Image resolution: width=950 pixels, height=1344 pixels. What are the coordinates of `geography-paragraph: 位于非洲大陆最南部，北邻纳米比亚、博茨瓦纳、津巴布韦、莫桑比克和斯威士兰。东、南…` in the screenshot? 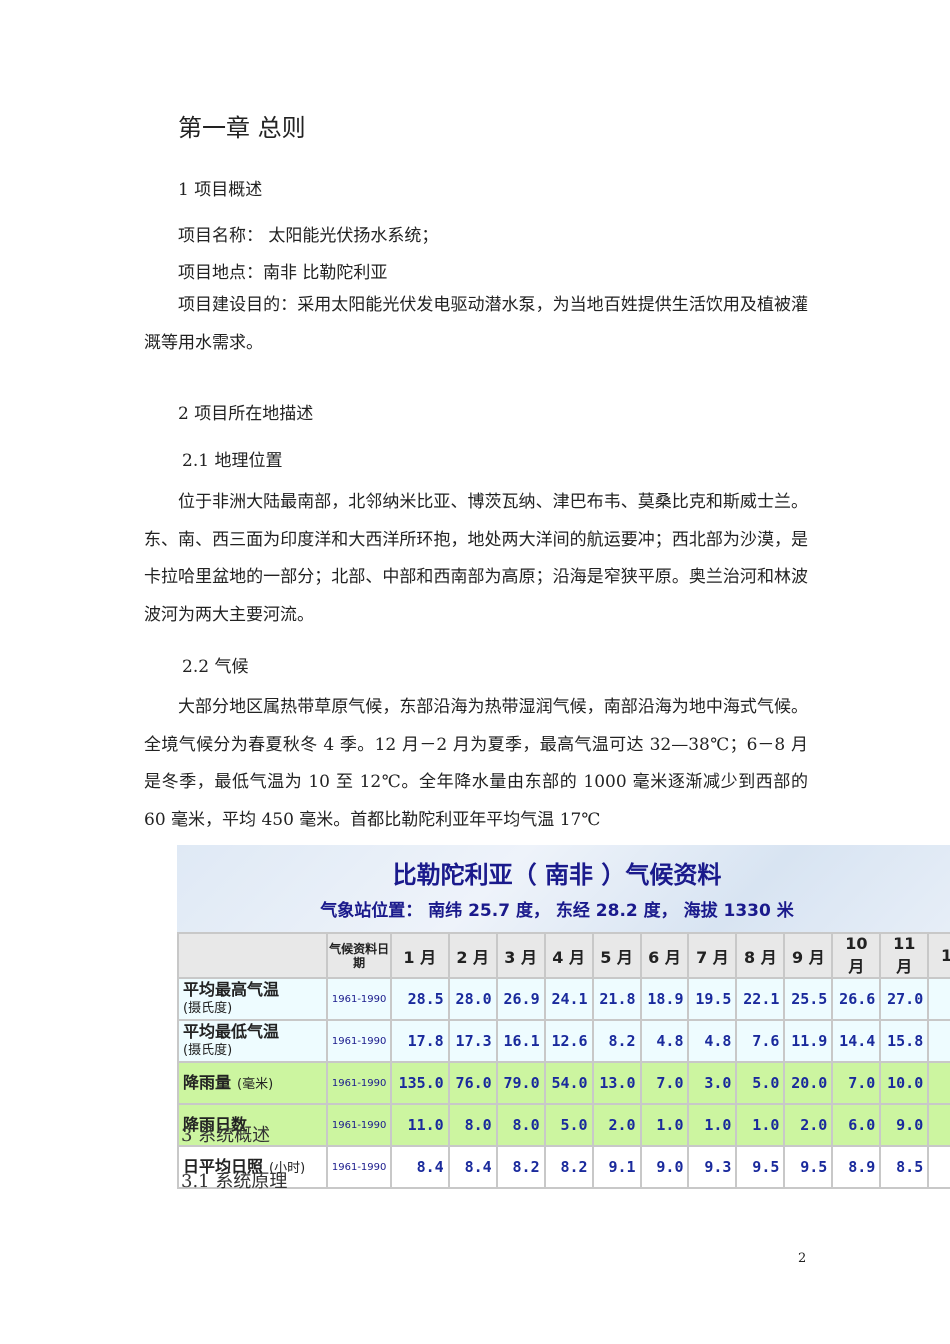 It's located at (476, 558).